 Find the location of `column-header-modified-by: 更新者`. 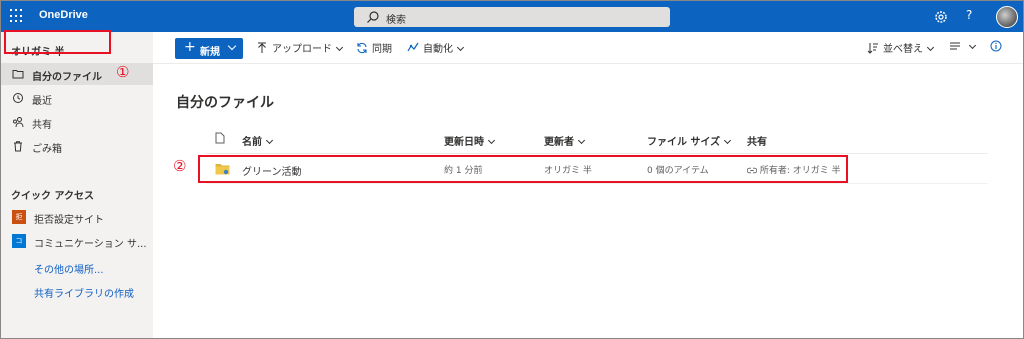

column-header-modified-by: 更新者 is located at coordinates (565, 140).